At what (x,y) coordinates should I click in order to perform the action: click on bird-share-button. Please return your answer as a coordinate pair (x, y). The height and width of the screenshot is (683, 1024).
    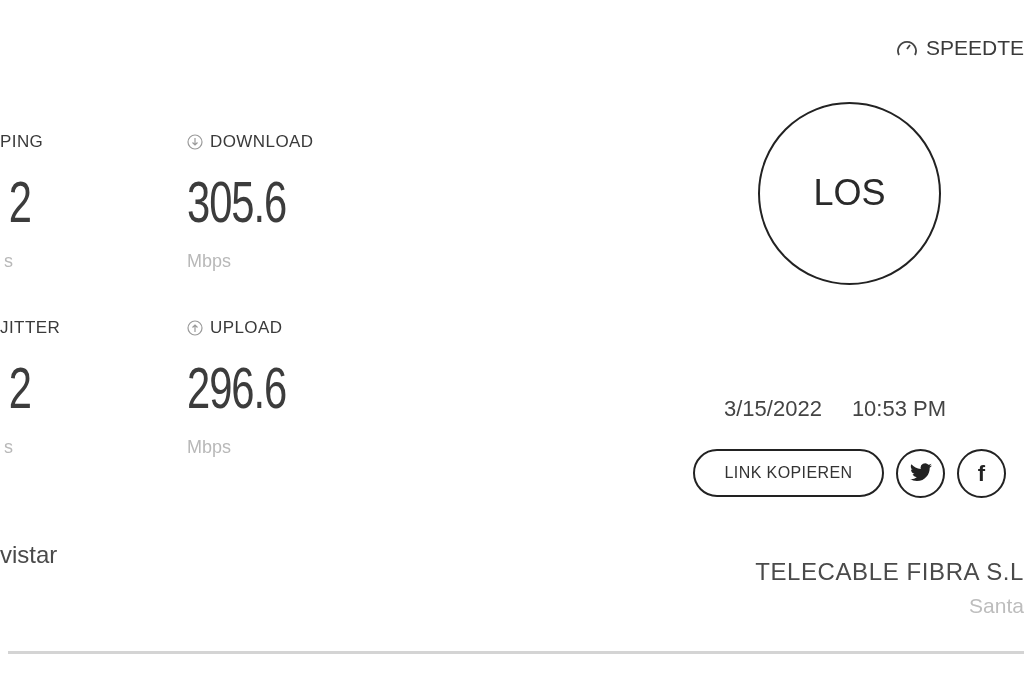
    Looking at the image, I should click on (920, 473).